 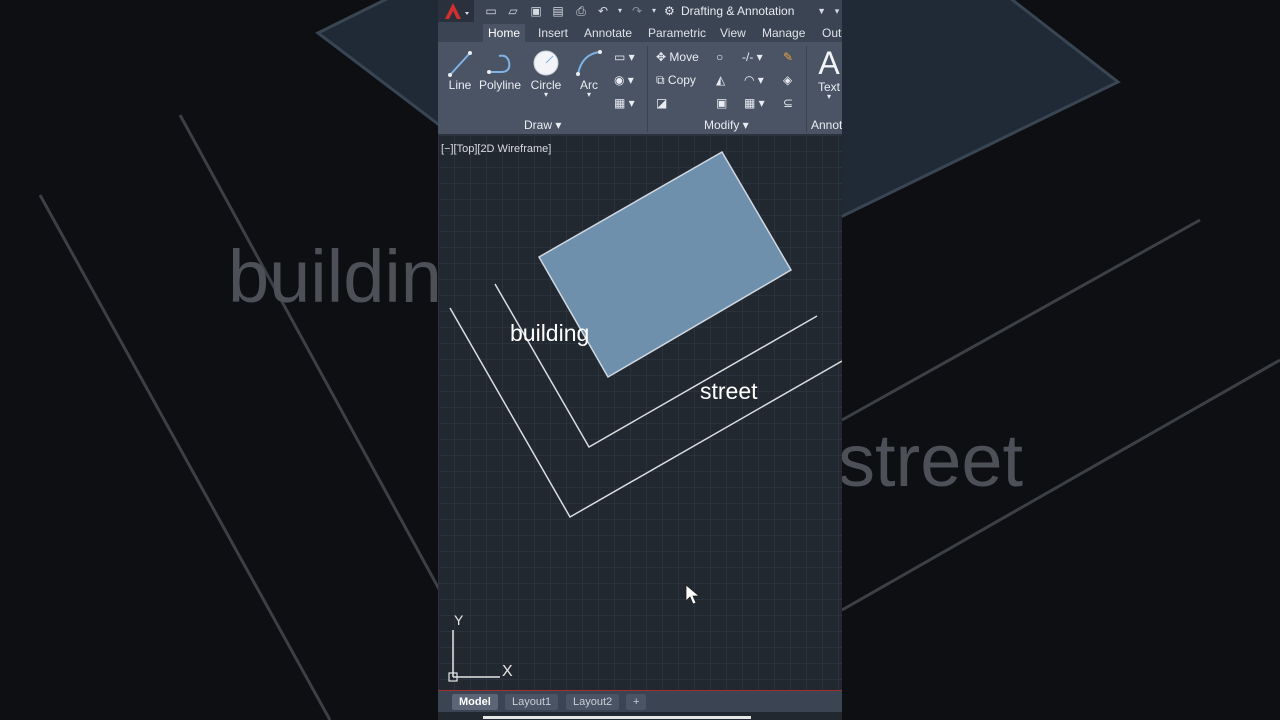 What do you see at coordinates (754, 80) in the screenshot?
I see `fillet-icon: ◠ ▾` at bounding box center [754, 80].